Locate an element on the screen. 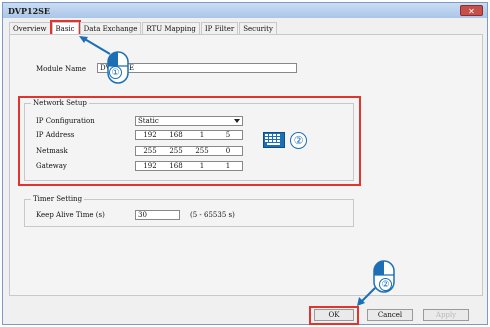 The height and width of the screenshot is (327, 490). keyboard-icon is located at coordinates (274, 140).